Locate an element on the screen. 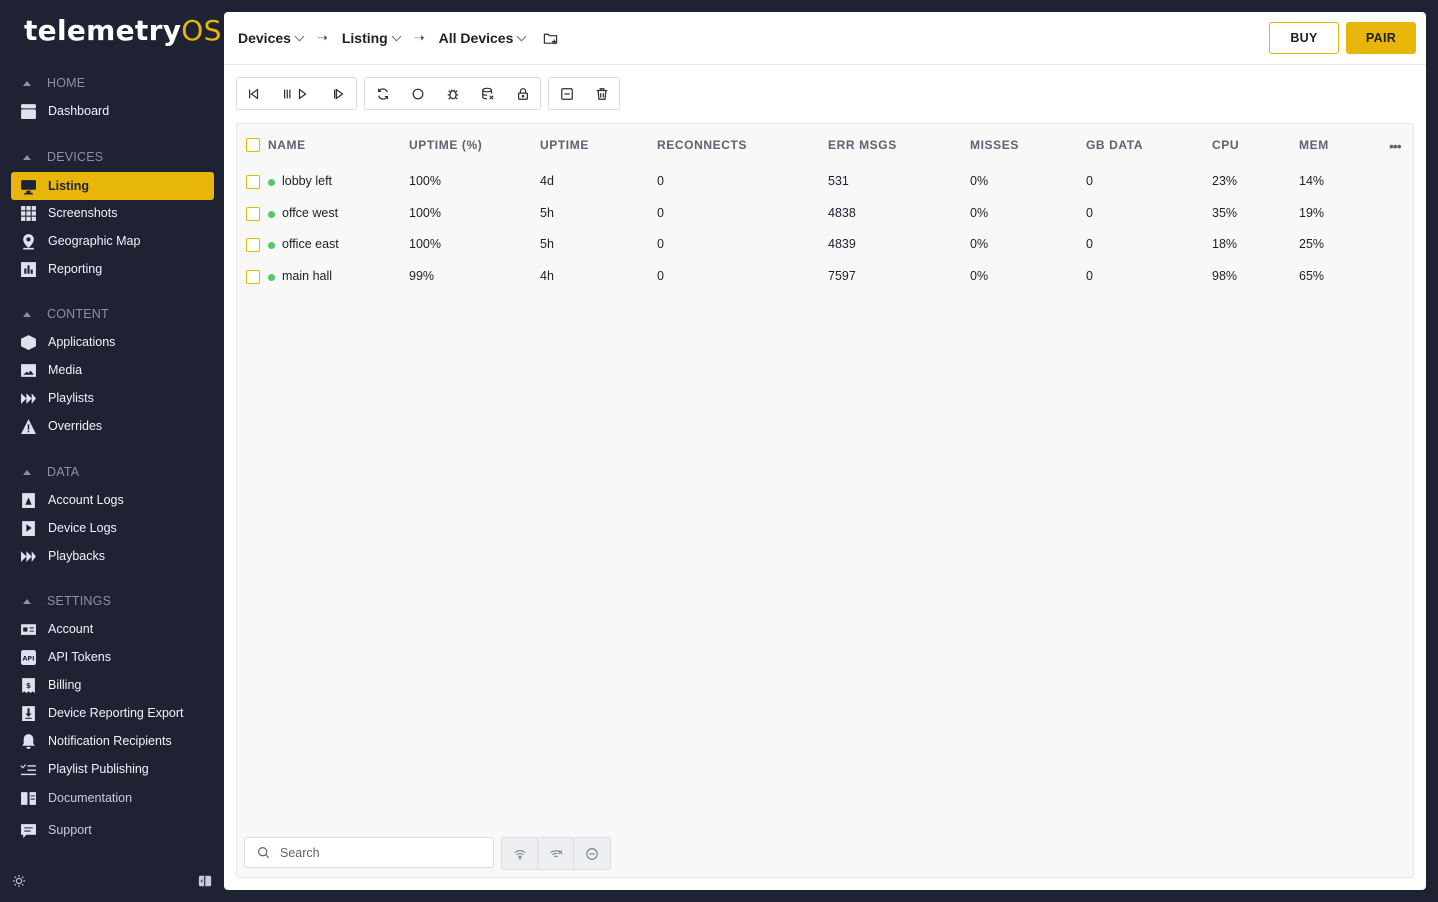 This screenshot has height=902, width=1438. cell-name: main hall is located at coordinates (307, 276).